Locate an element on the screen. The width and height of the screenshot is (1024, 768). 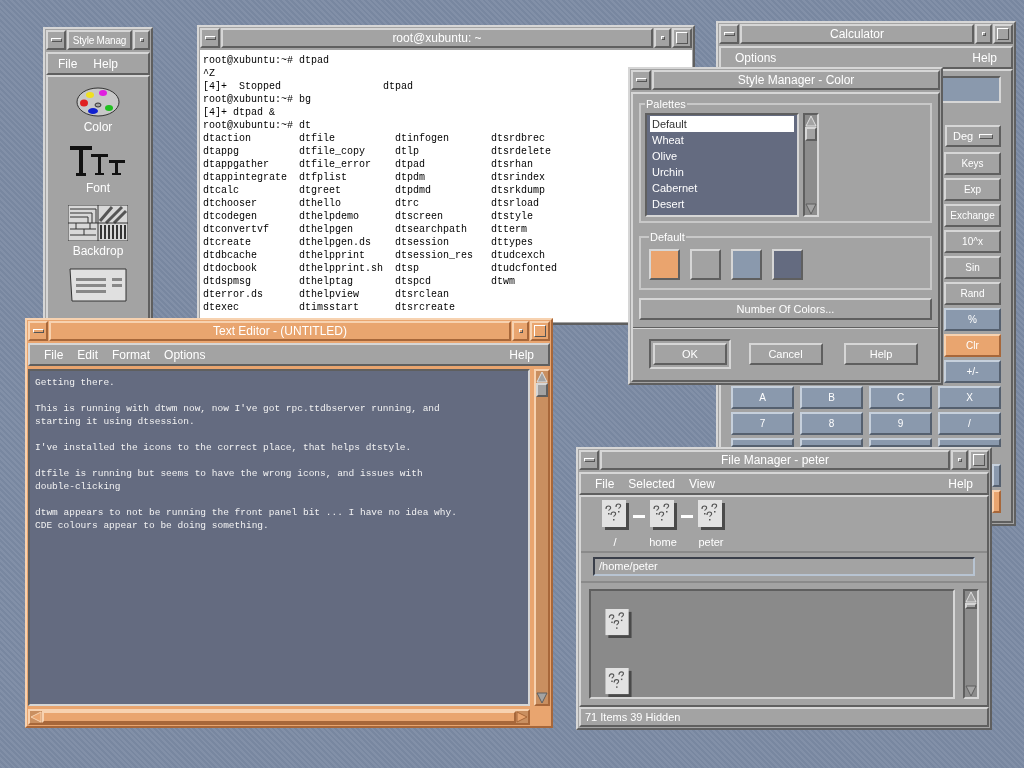
mode-button: Deg is located at coordinates (973, 136).